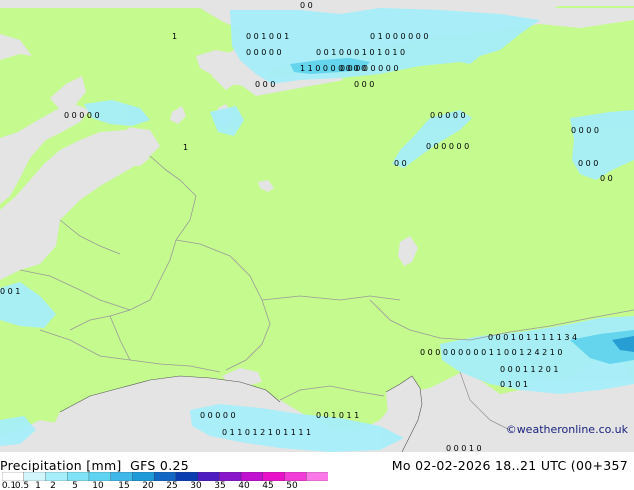  Describe the element at coordinates (75, 485) in the screenshot. I see `colorbar-tick-label: 5` at that location.